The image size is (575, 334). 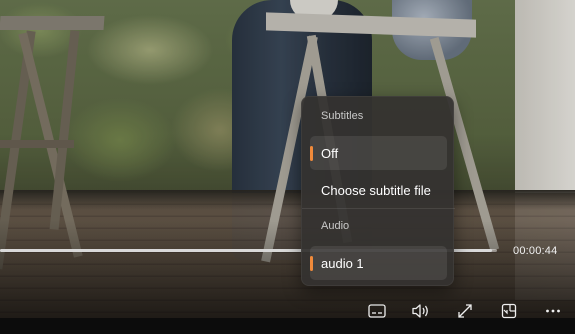 I want to click on menu-item-label: Off, so click(x=330, y=153).